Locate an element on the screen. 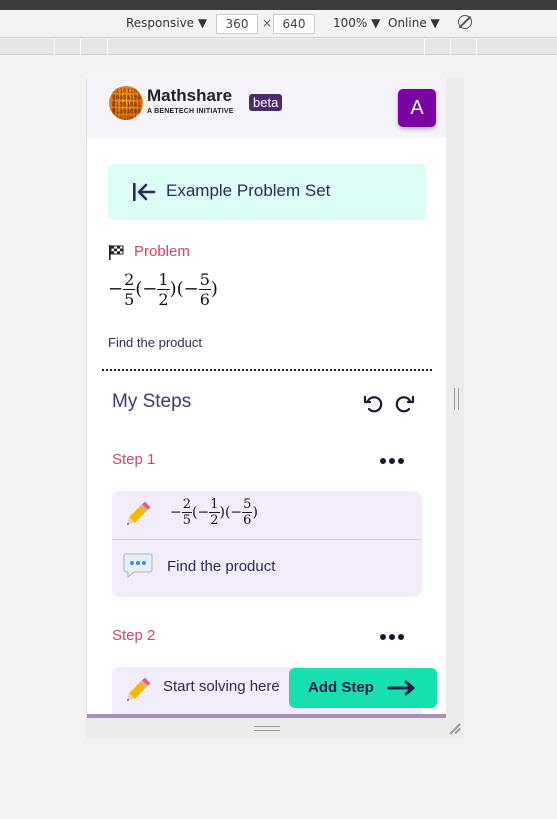 This screenshot has width=557, height=819. problem-expression: −2 5 (− 1 2)(− 5 6) is located at coordinates (163, 289).